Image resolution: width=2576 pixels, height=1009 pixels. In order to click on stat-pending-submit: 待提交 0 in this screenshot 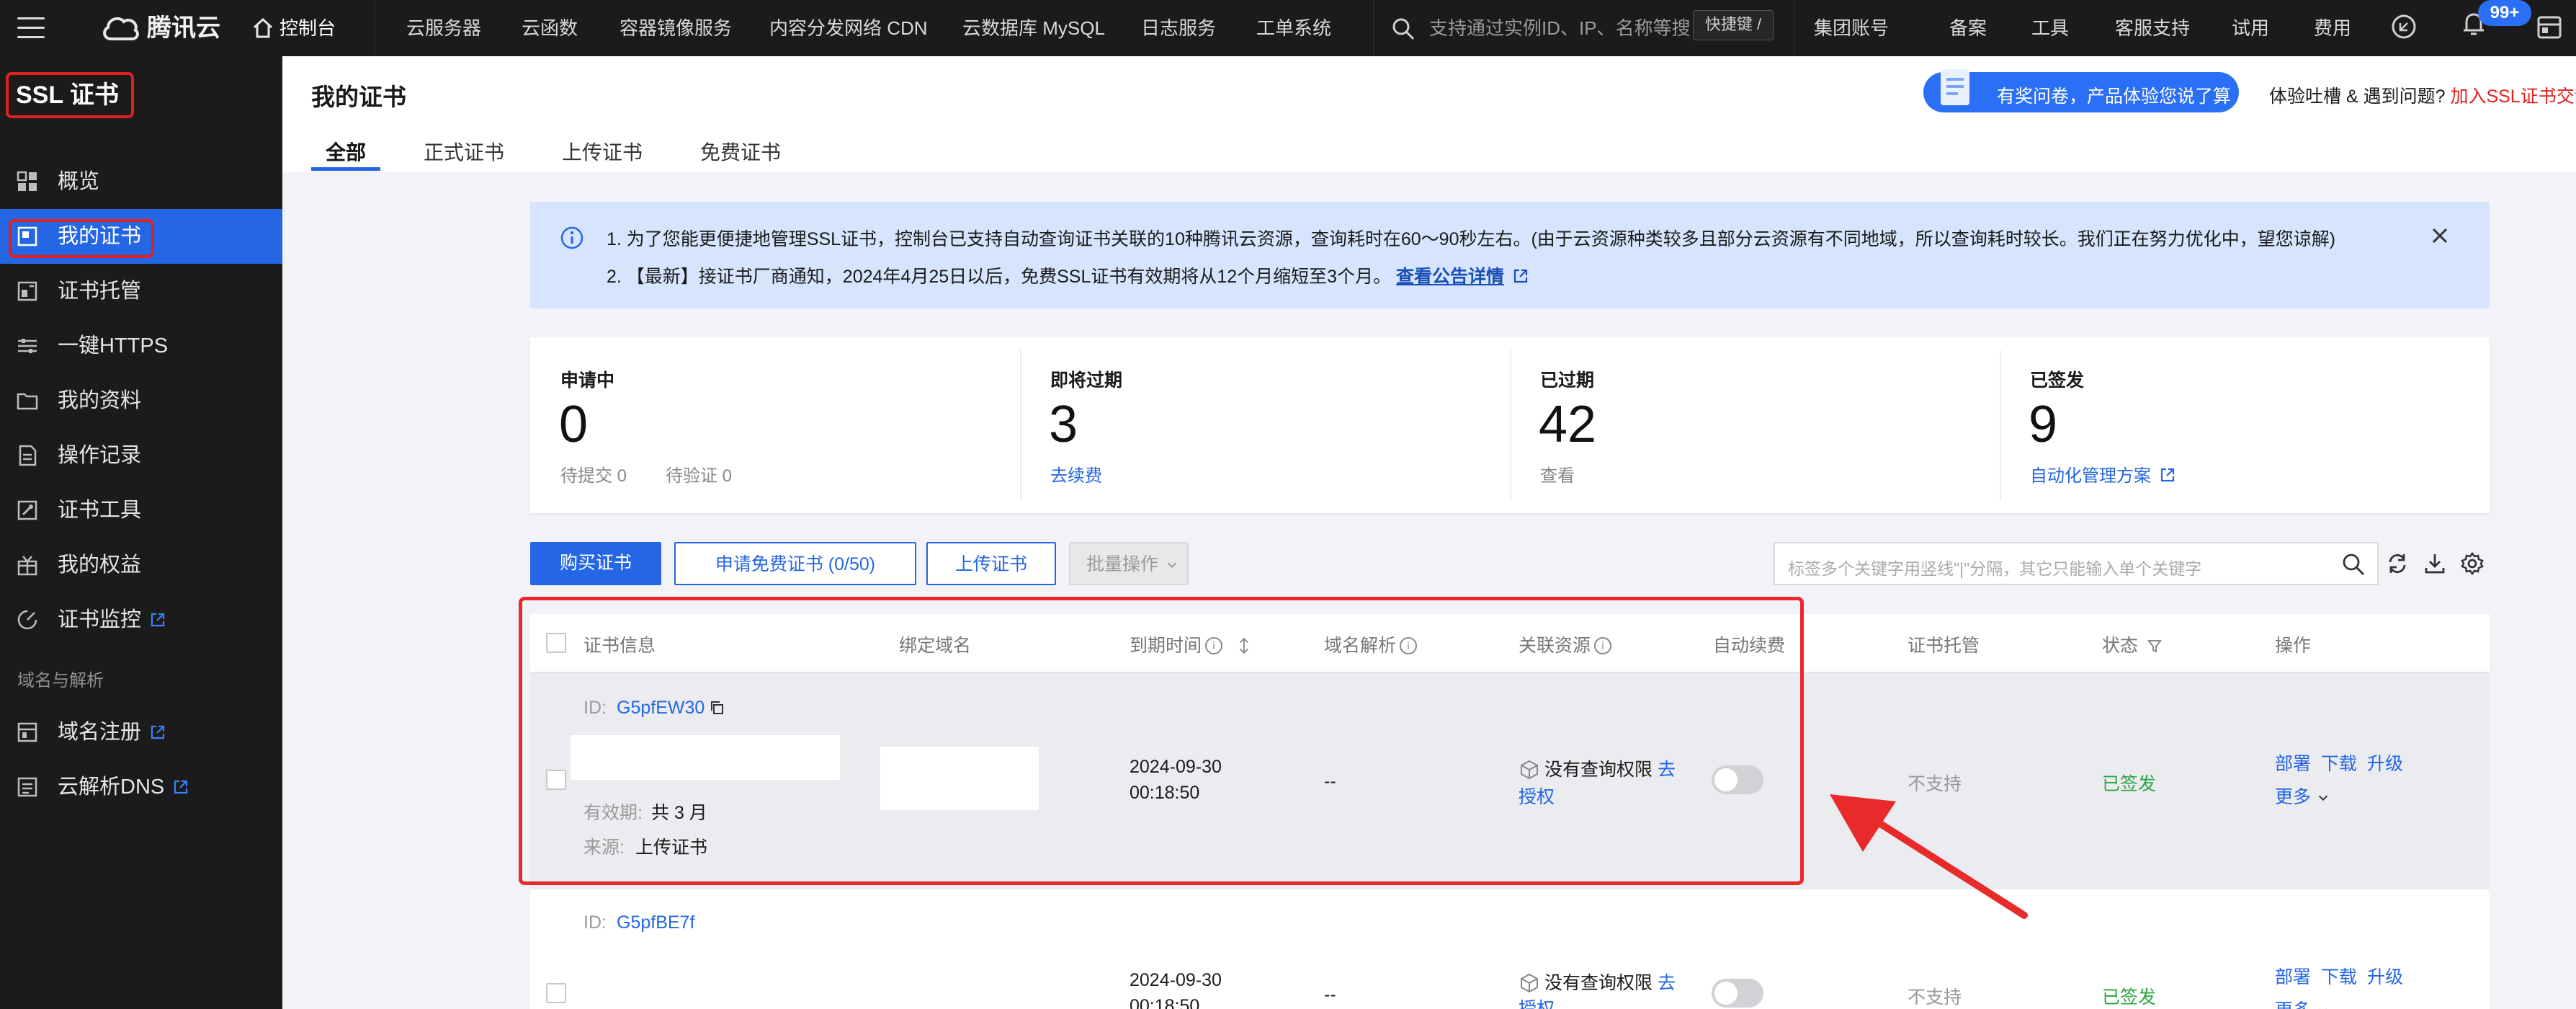, I will do `click(593, 473)`.